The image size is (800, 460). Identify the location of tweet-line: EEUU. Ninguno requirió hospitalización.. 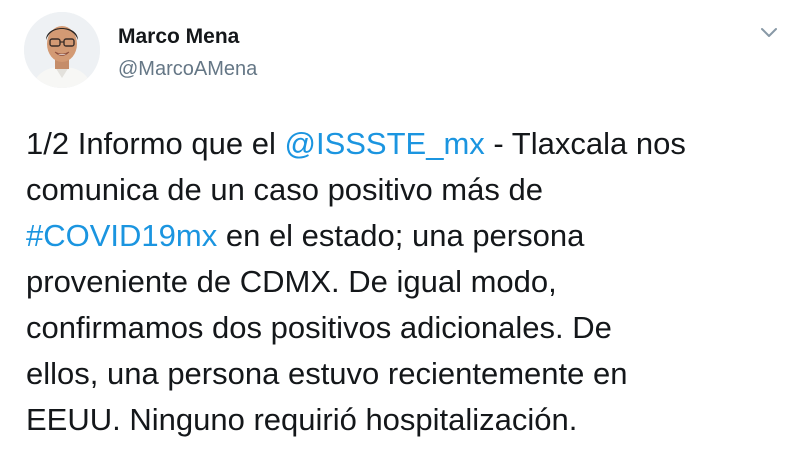
(302, 419).